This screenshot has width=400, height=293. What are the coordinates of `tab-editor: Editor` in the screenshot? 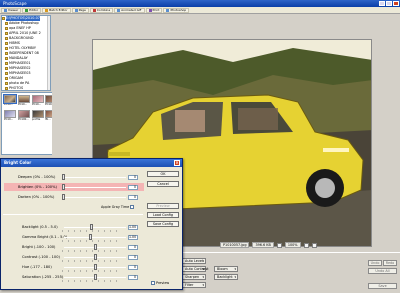 It's located at (32, 10).